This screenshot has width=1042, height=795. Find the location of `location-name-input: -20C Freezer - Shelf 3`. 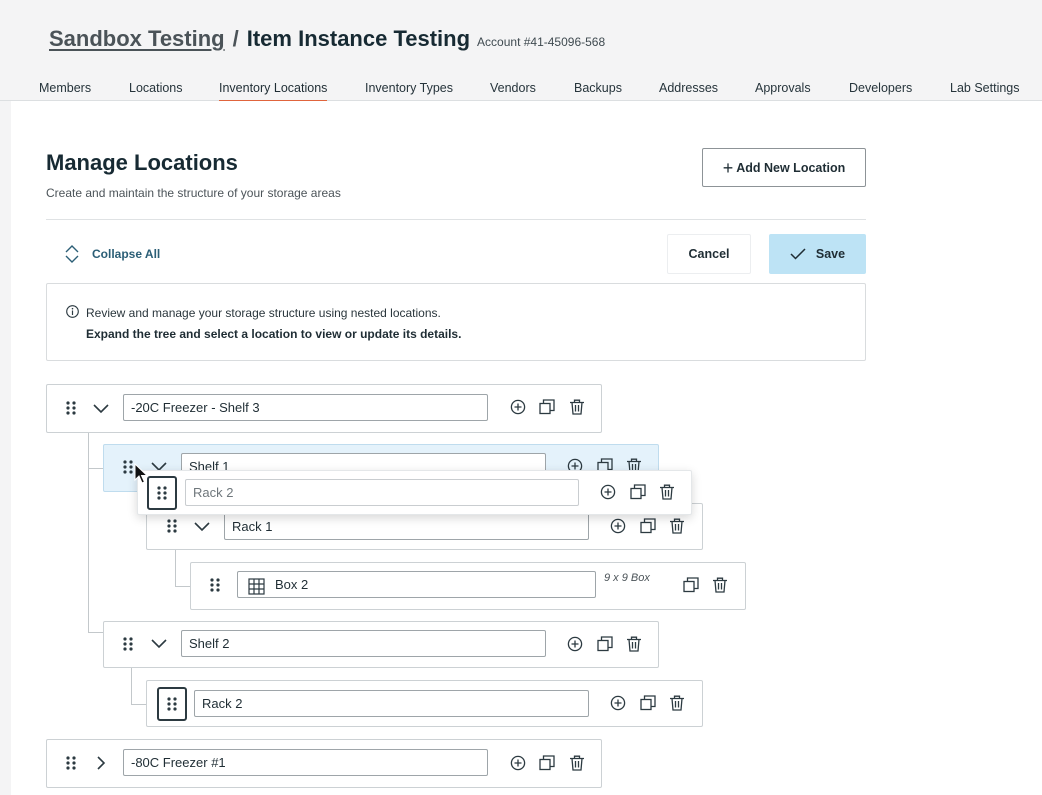

location-name-input: -20C Freezer - Shelf 3 is located at coordinates (305, 407).